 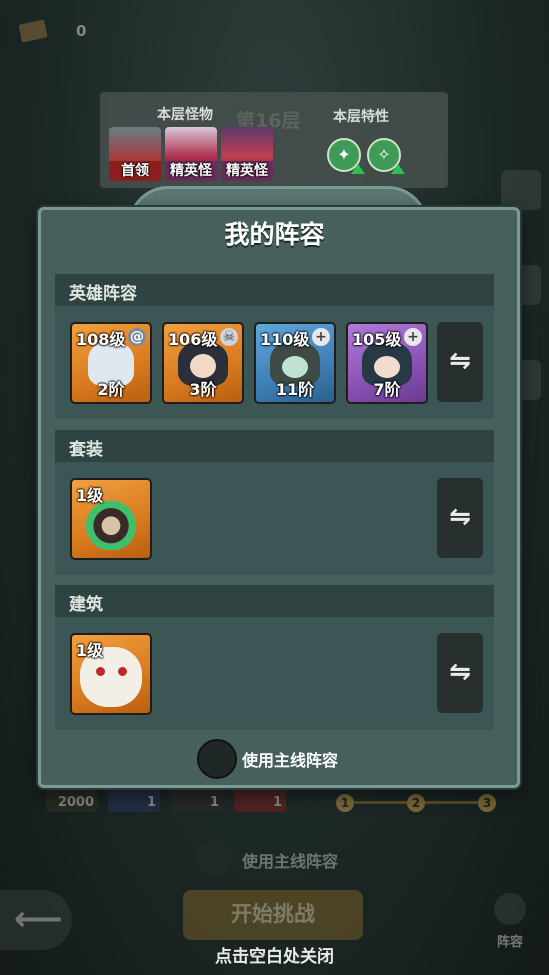 I want to click on slot-value: 2000, so click(x=75, y=802).